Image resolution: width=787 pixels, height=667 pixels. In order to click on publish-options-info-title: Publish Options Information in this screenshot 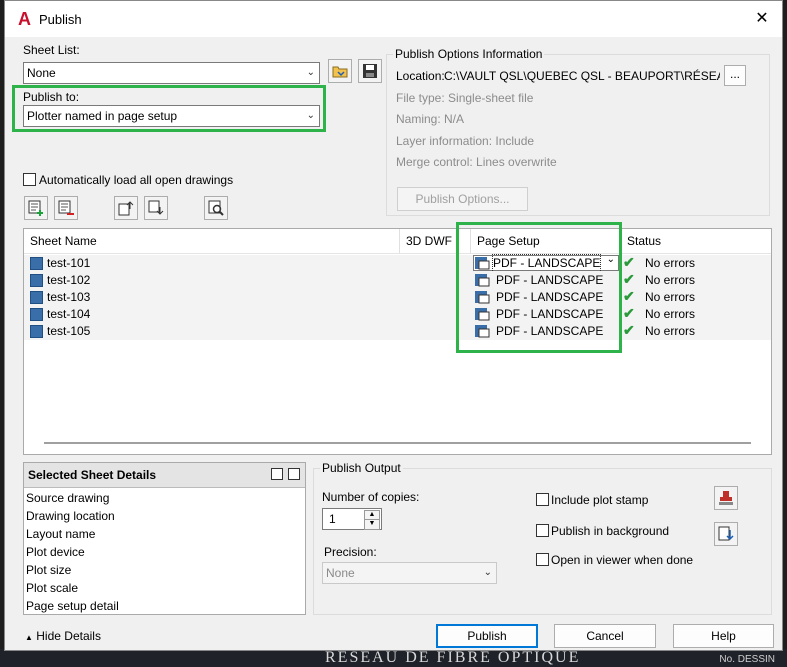, I will do `click(469, 54)`.